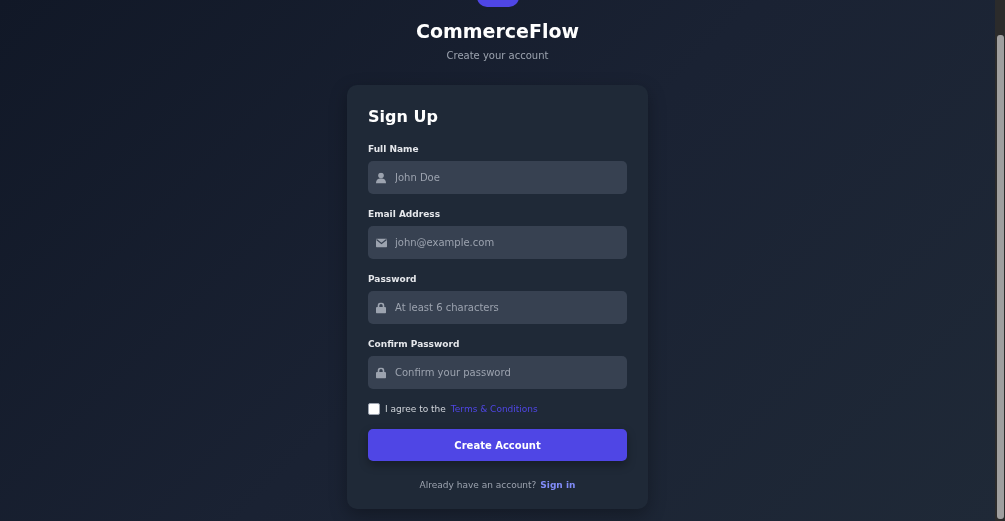 The height and width of the screenshot is (521, 1005). What do you see at coordinates (497, 177) in the screenshot?
I see `input-field: John Doe` at bounding box center [497, 177].